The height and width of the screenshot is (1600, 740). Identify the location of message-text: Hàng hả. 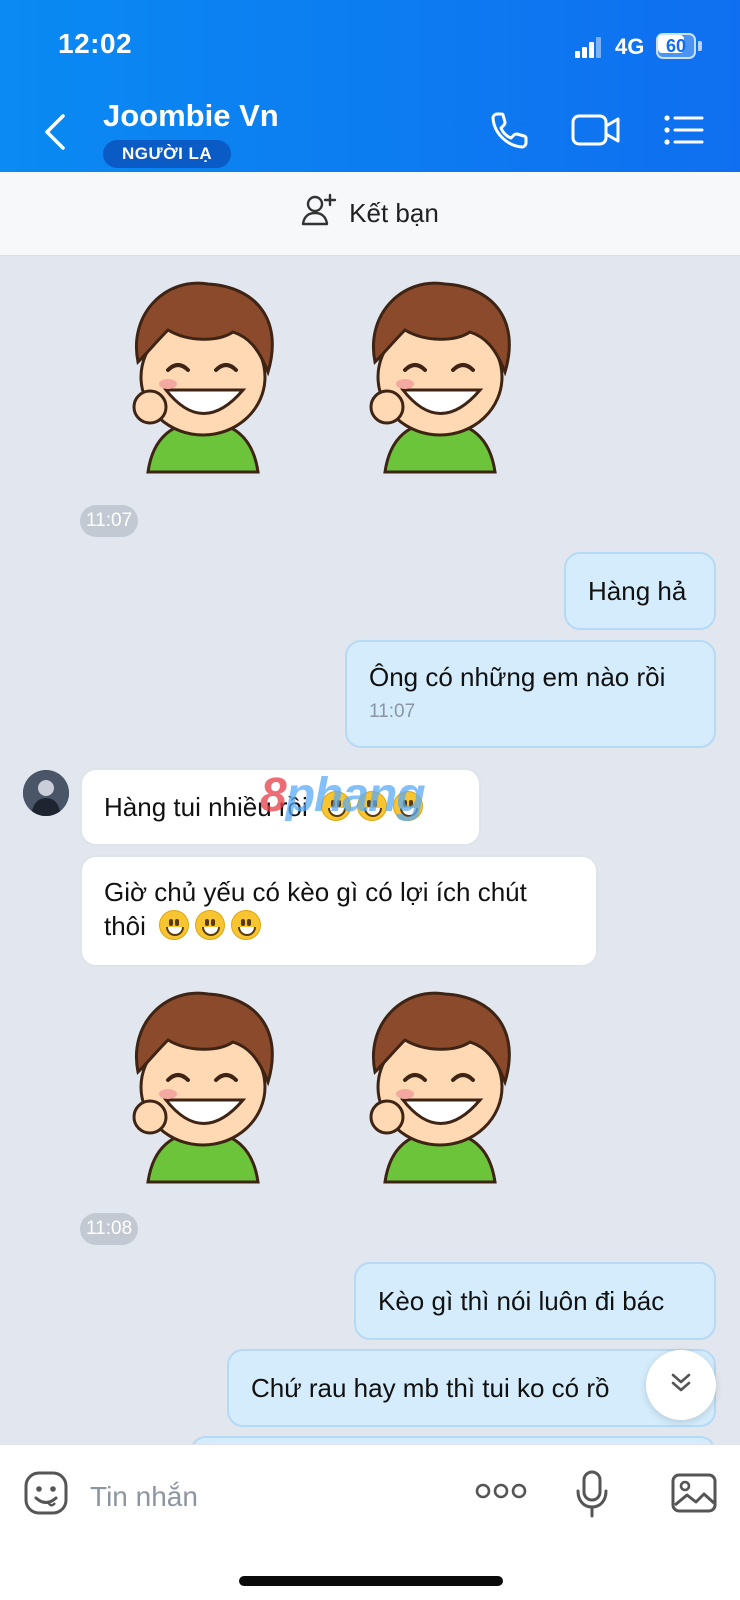
(637, 591).